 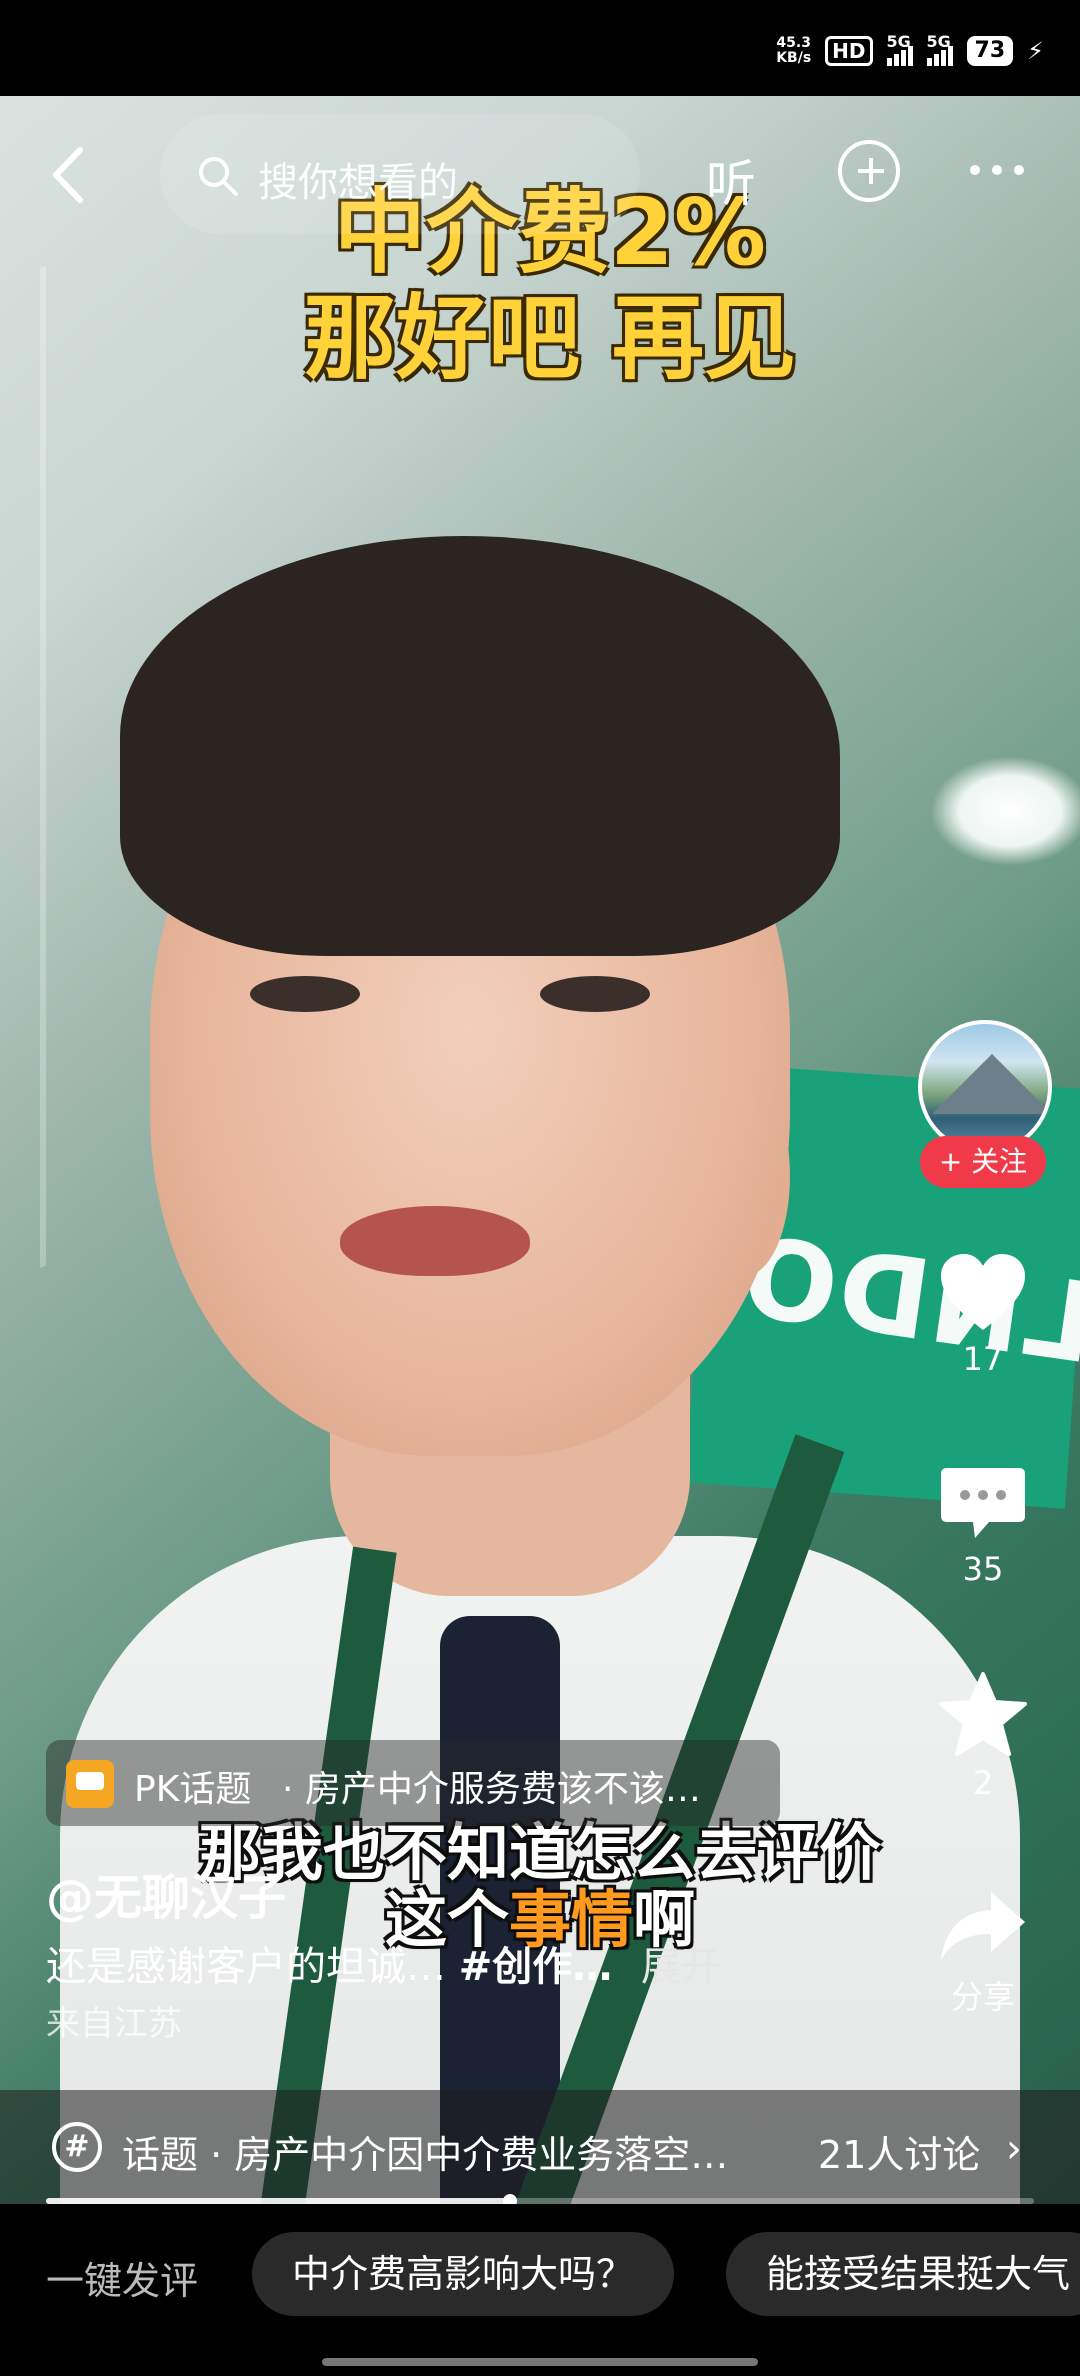 I want to click on network-speed: 45.3 KB/s, so click(x=793, y=51).